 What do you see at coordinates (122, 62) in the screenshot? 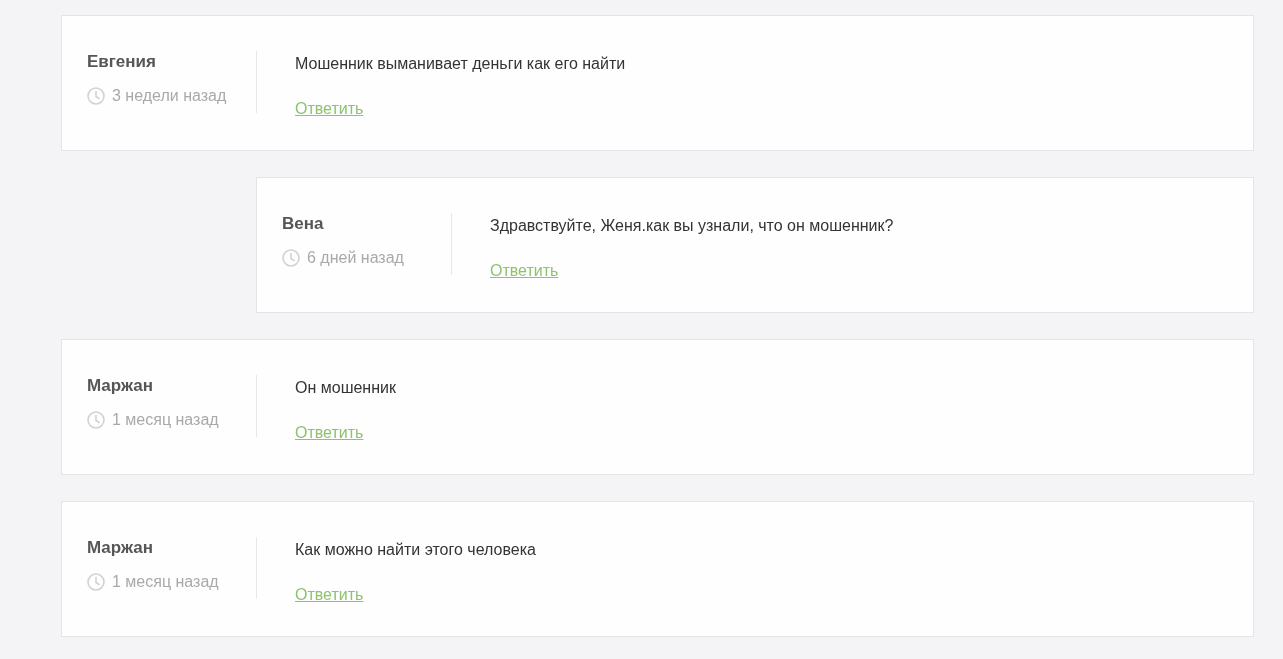
I see `author-name: Евгения` at bounding box center [122, 62].